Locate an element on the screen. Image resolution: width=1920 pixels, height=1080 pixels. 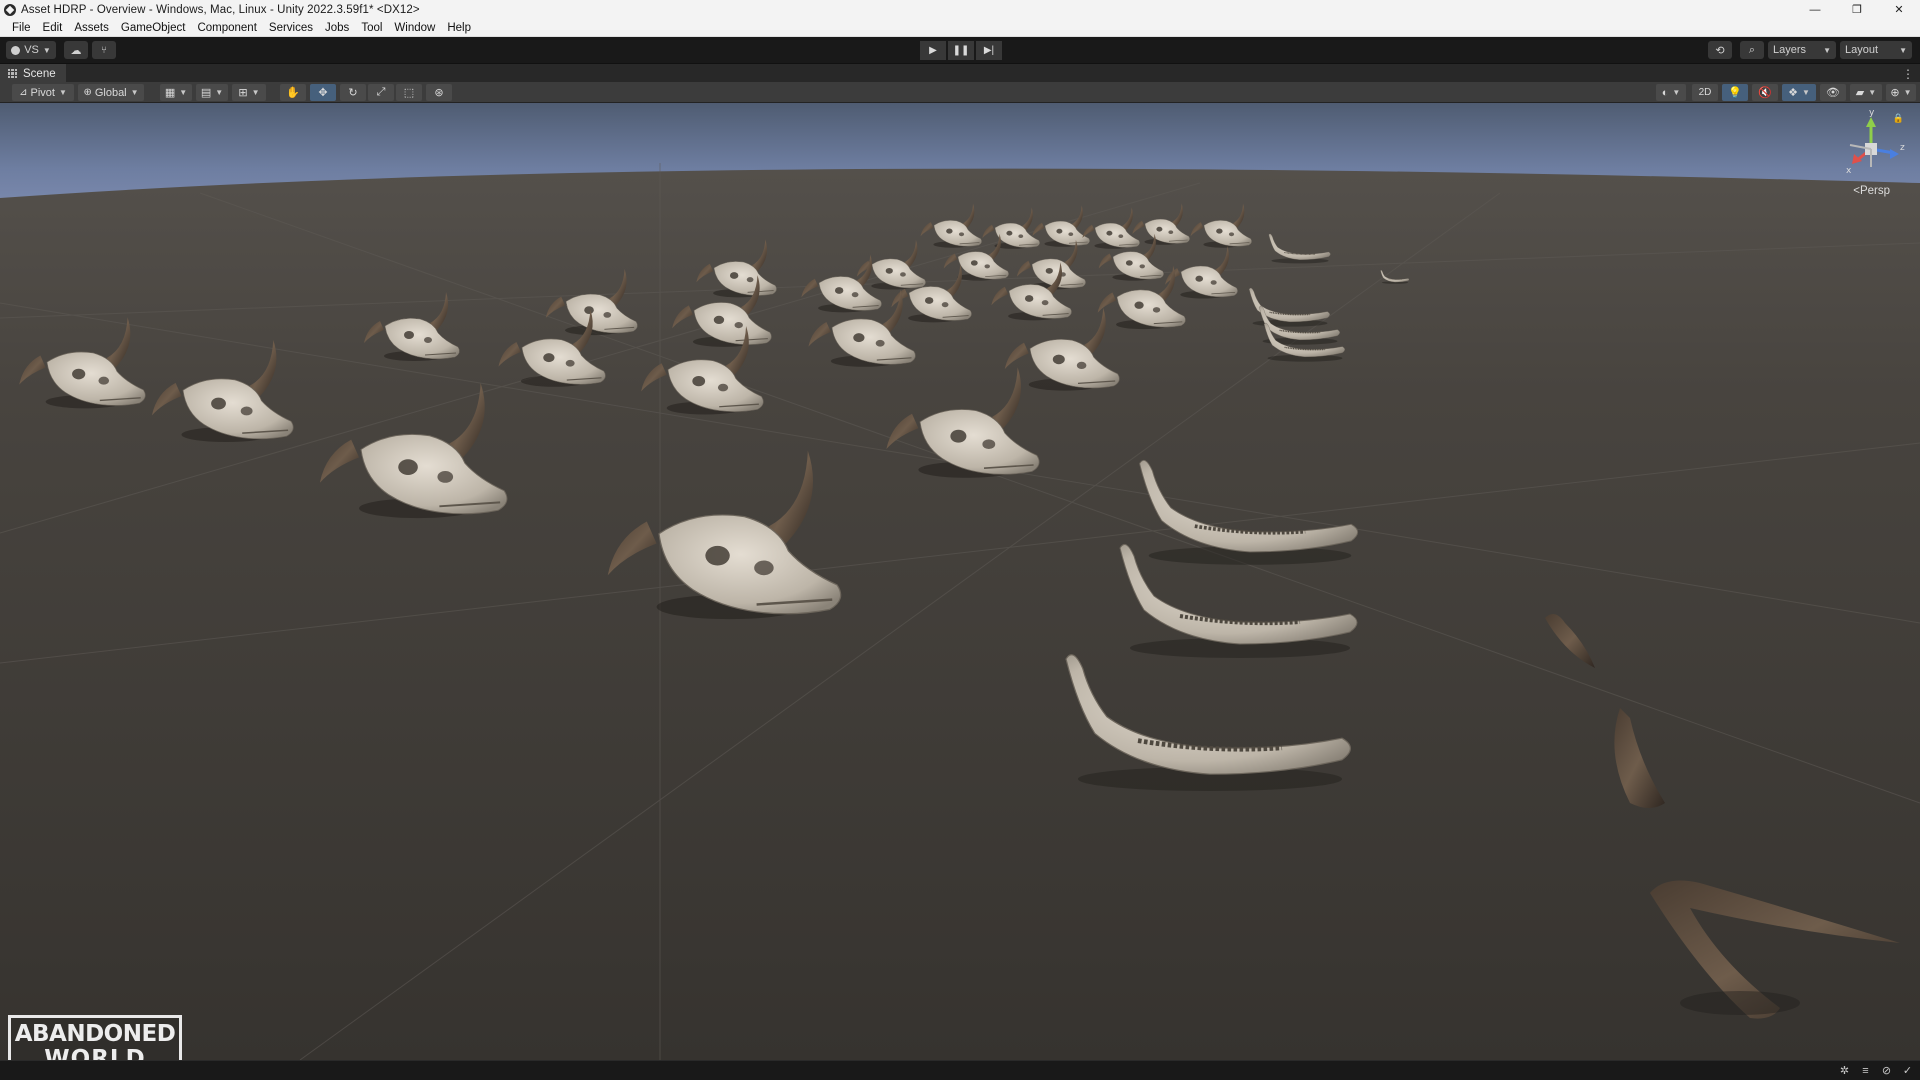
hand-tool-button: ✋ is located at coordinates (293, 92).